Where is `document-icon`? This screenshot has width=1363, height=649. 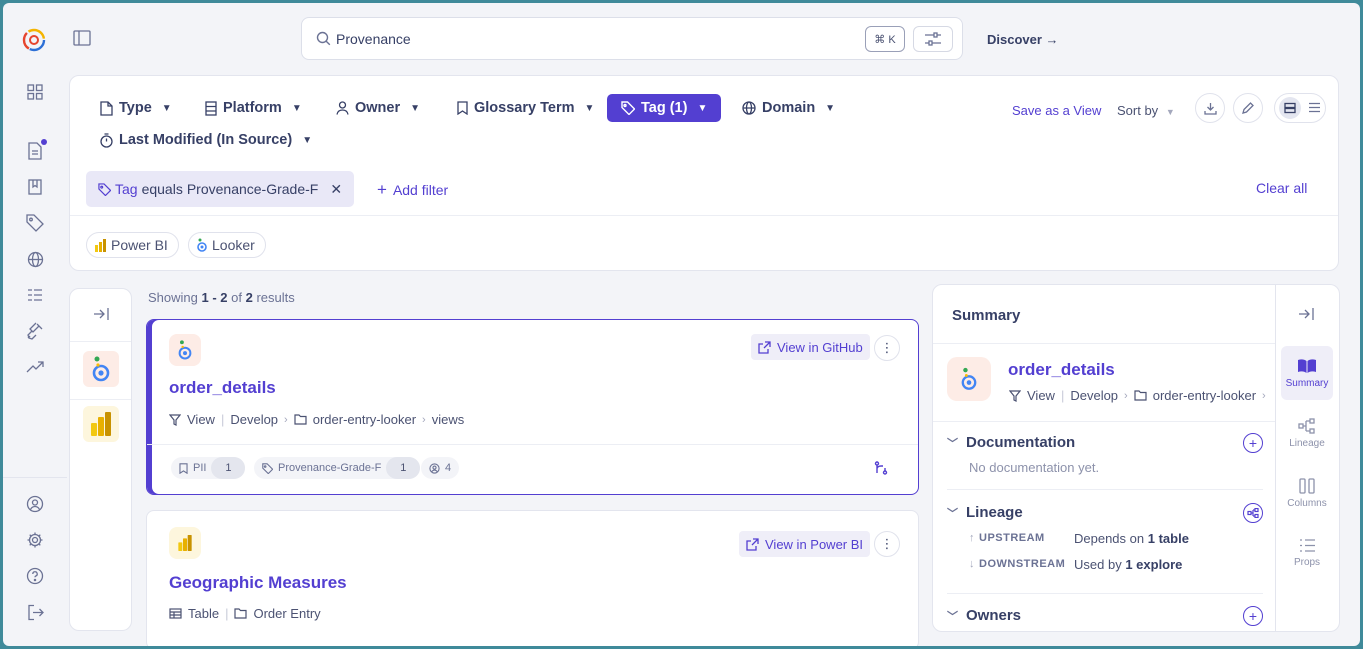 document-icon is located at coordinates (36, 150).